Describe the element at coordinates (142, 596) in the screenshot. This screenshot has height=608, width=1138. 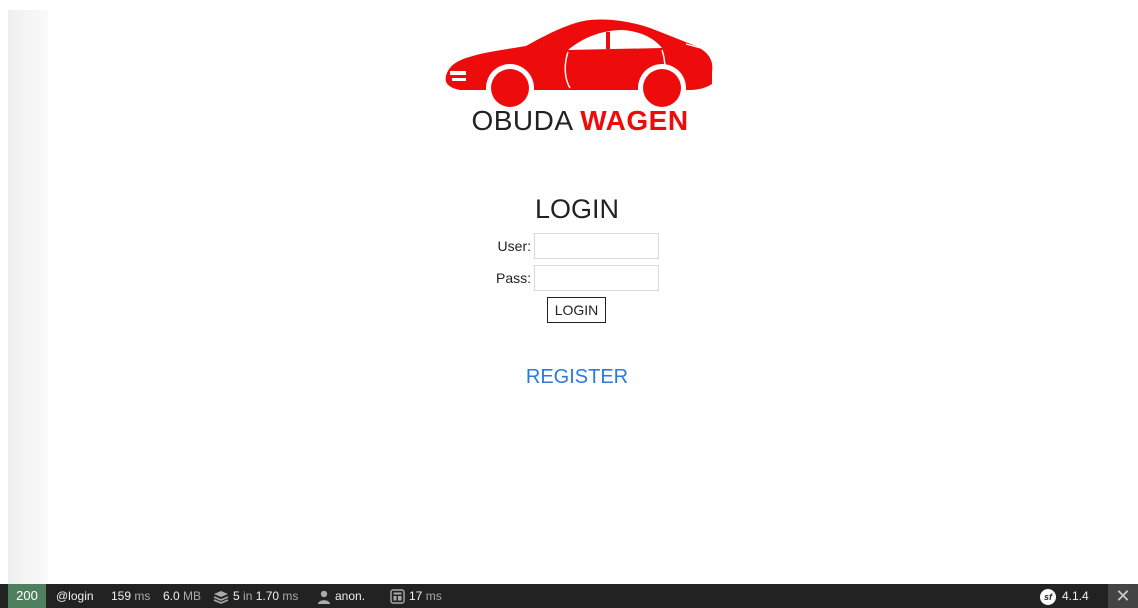
I see `time-unit: ms` at that location.